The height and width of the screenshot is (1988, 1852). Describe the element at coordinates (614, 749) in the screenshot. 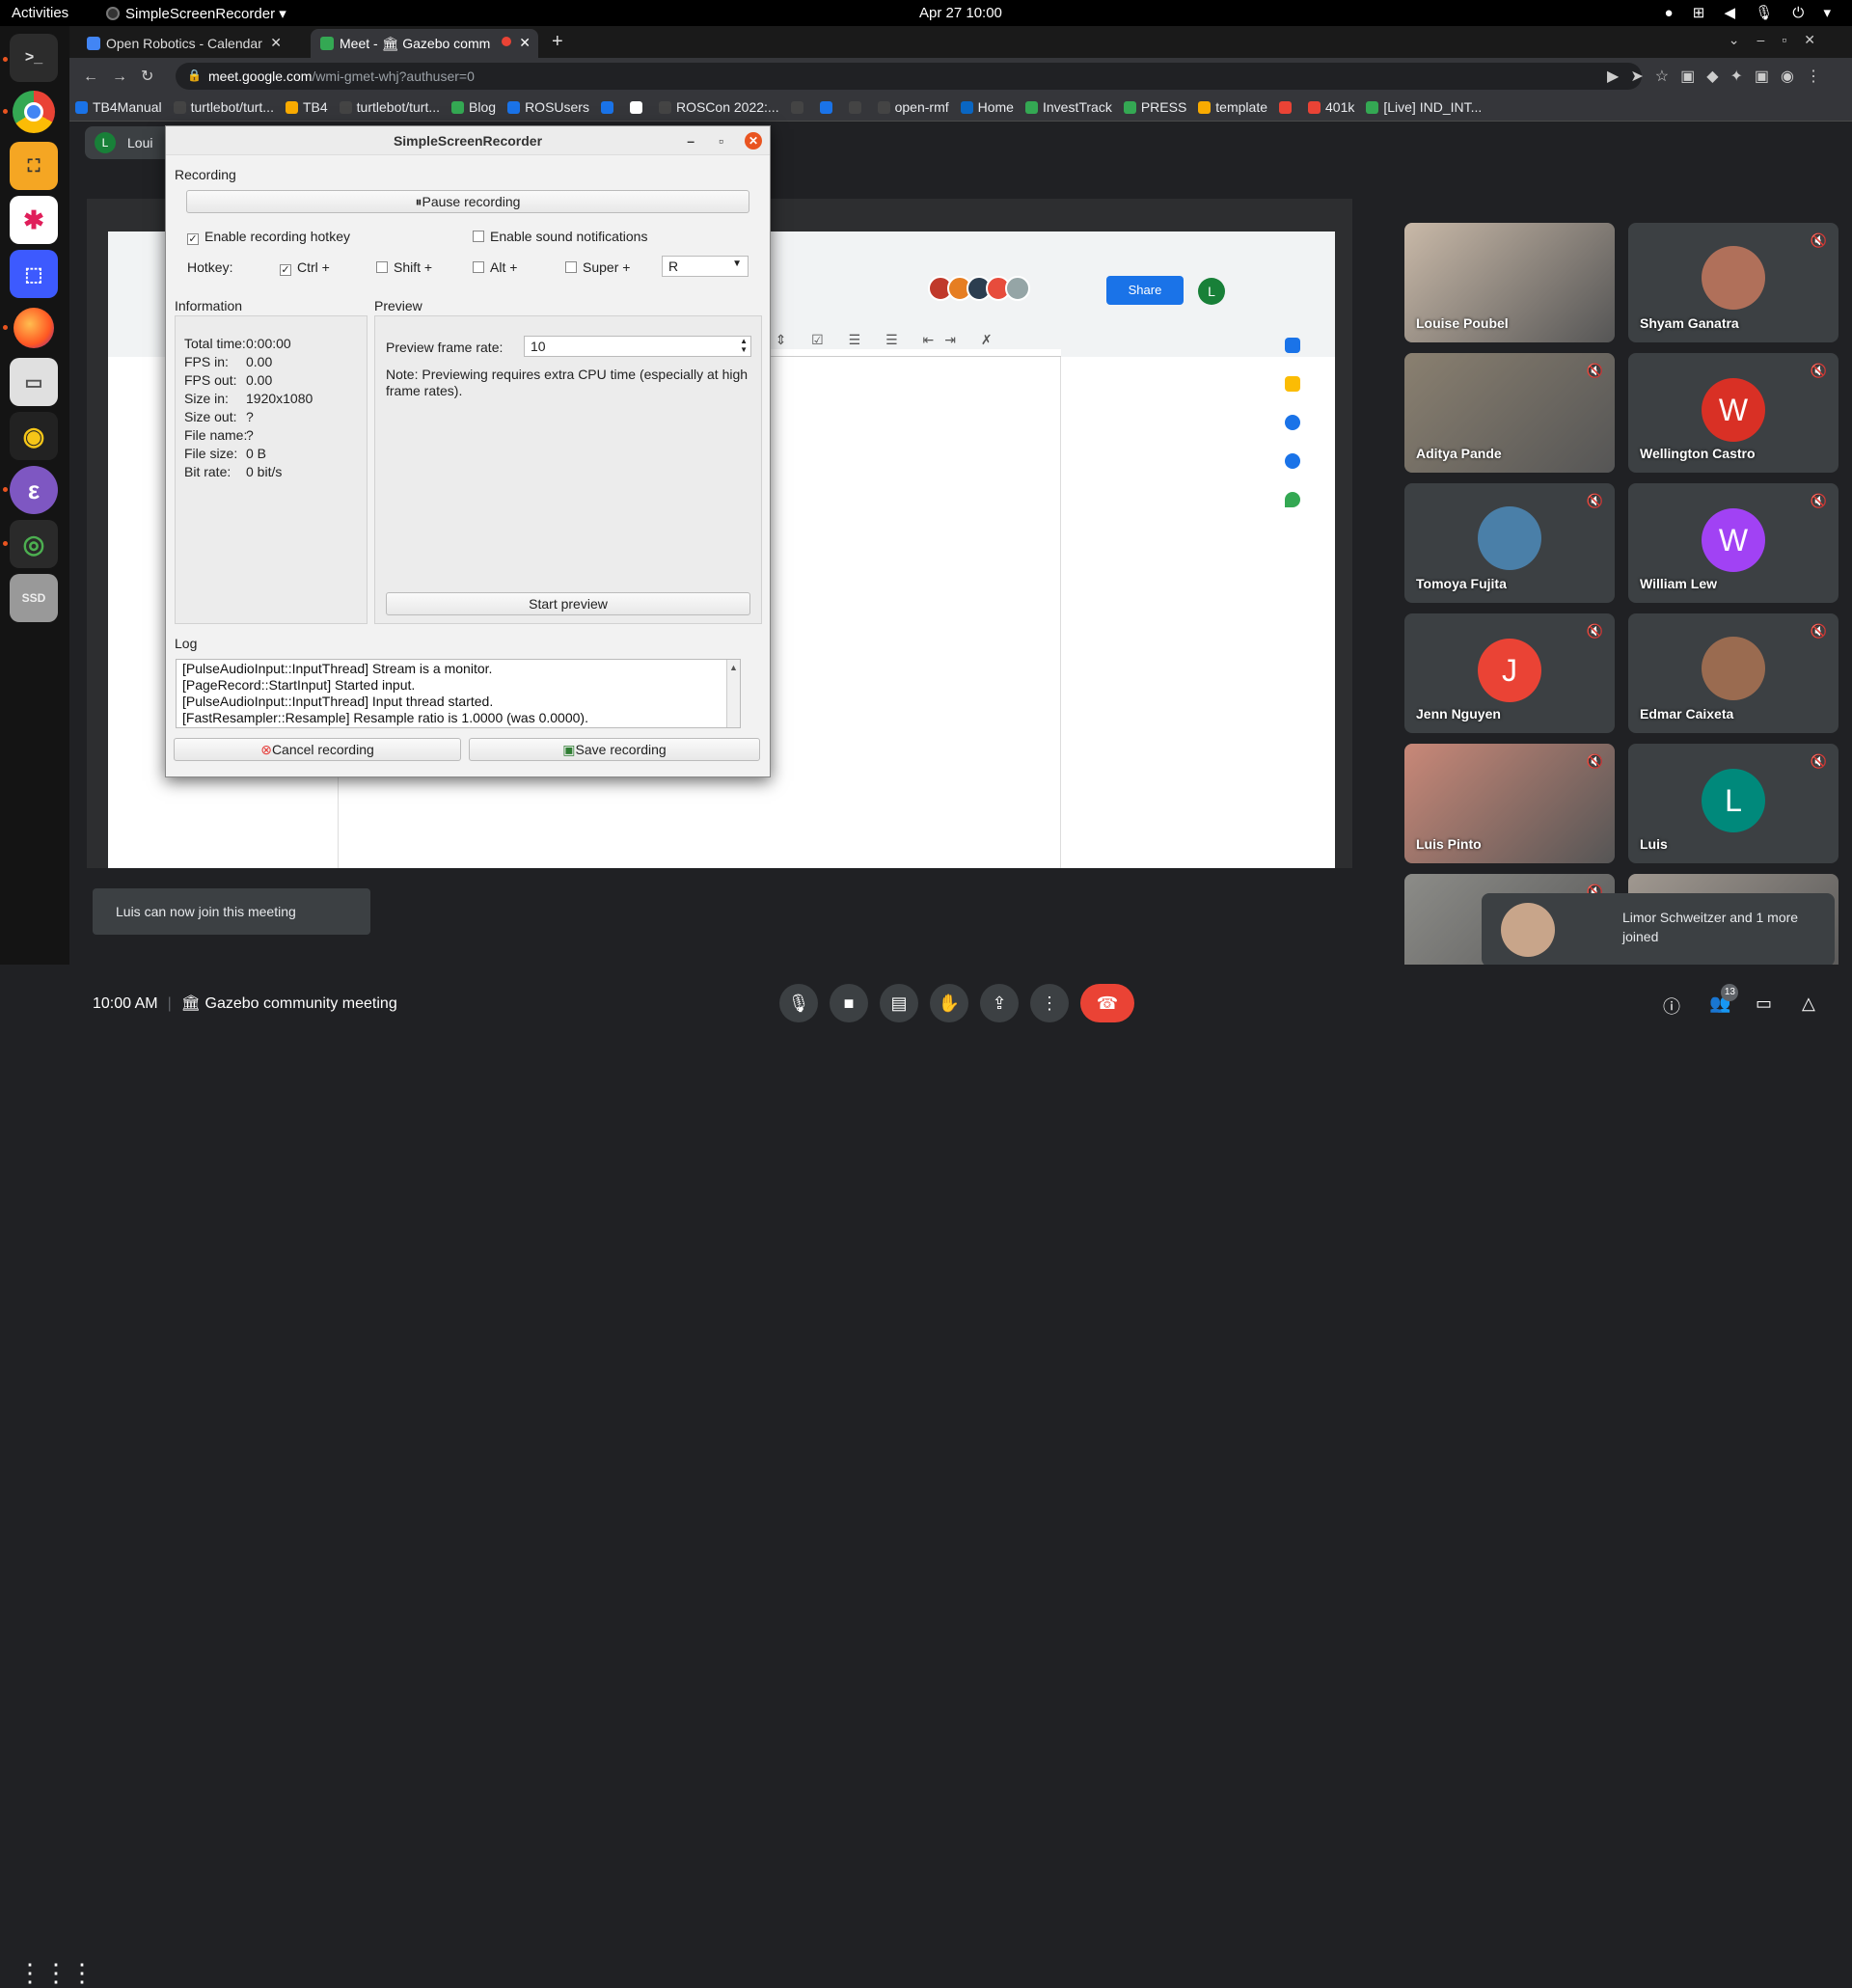

I see `save-recording-button: ▣Save recording` at that location.